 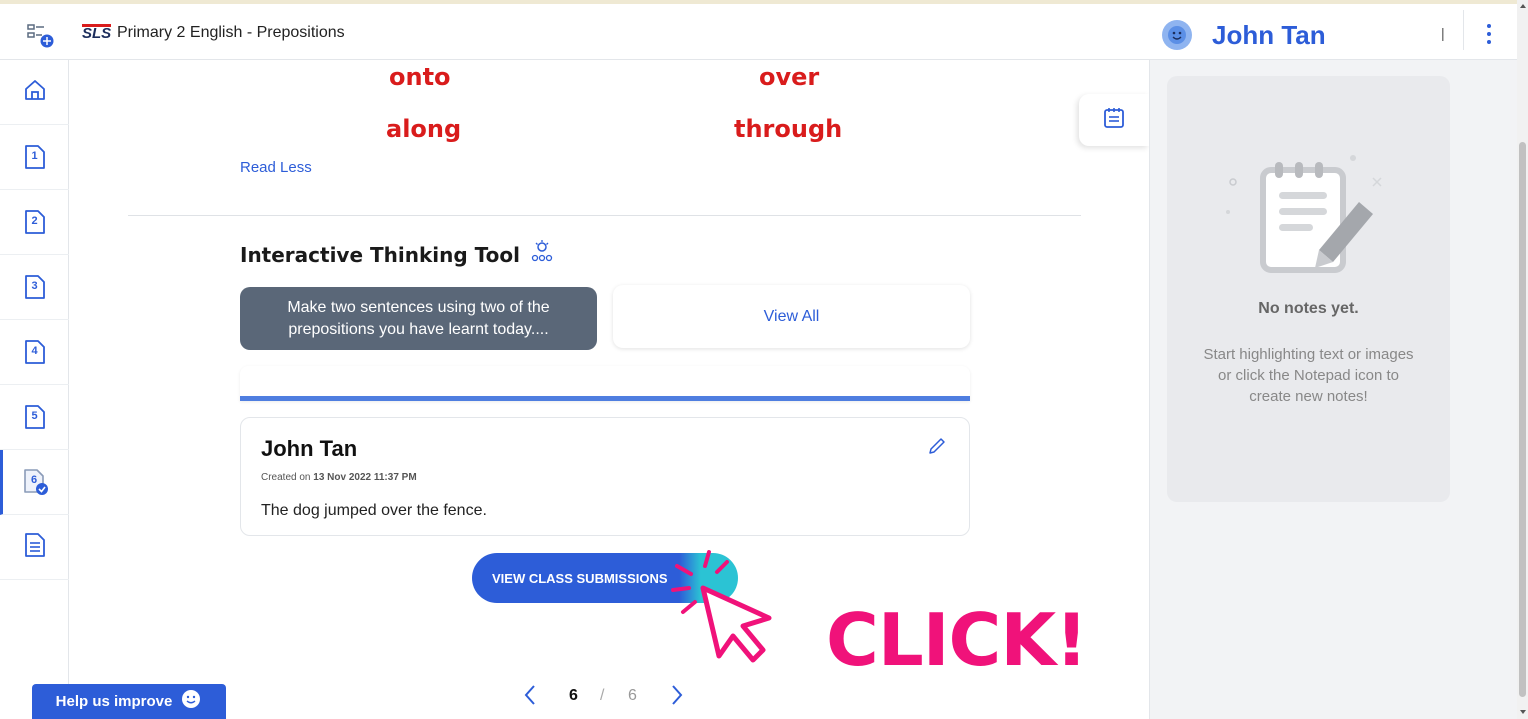 I want to click on preposition-word: onto, so click(x=420, y=77).